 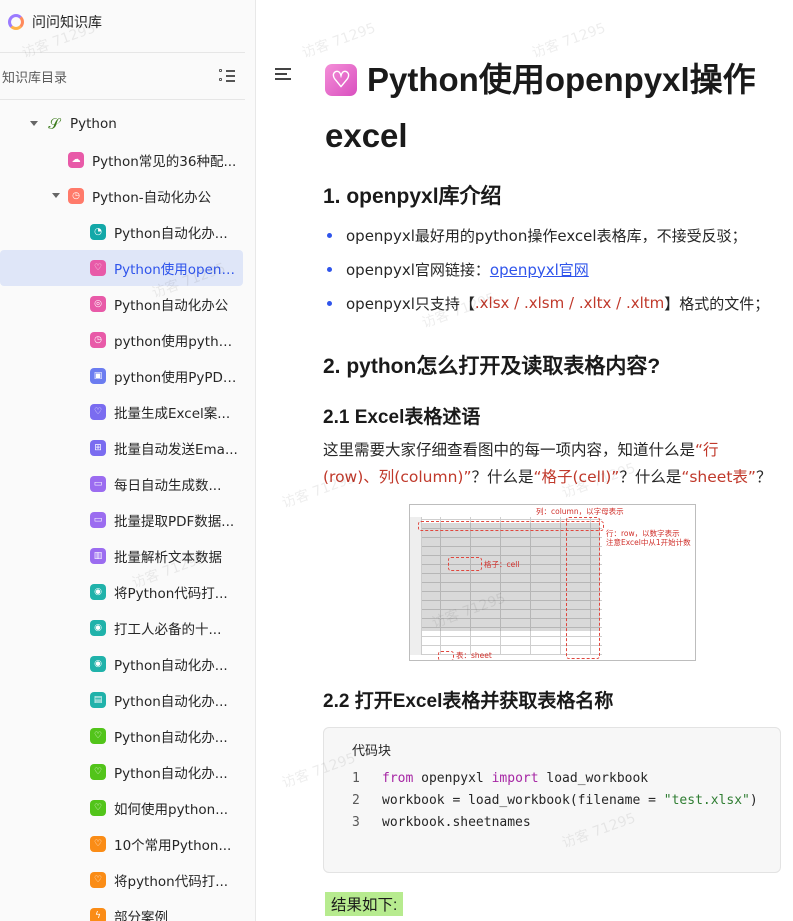 I want to click on grid-icon: ⊞, so click(x=98, y=448).